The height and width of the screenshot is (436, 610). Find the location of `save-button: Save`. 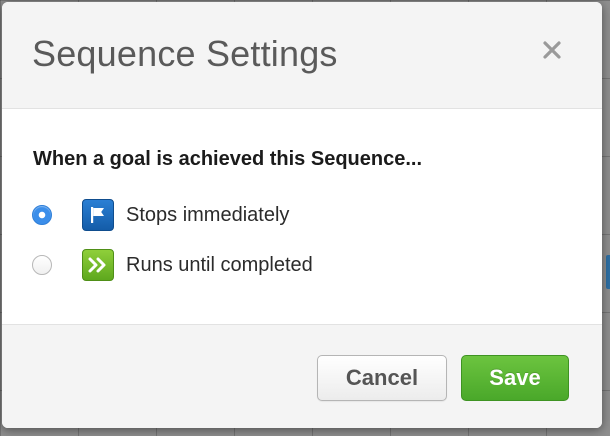

save-button: Save is located at coordinates (515, 378).